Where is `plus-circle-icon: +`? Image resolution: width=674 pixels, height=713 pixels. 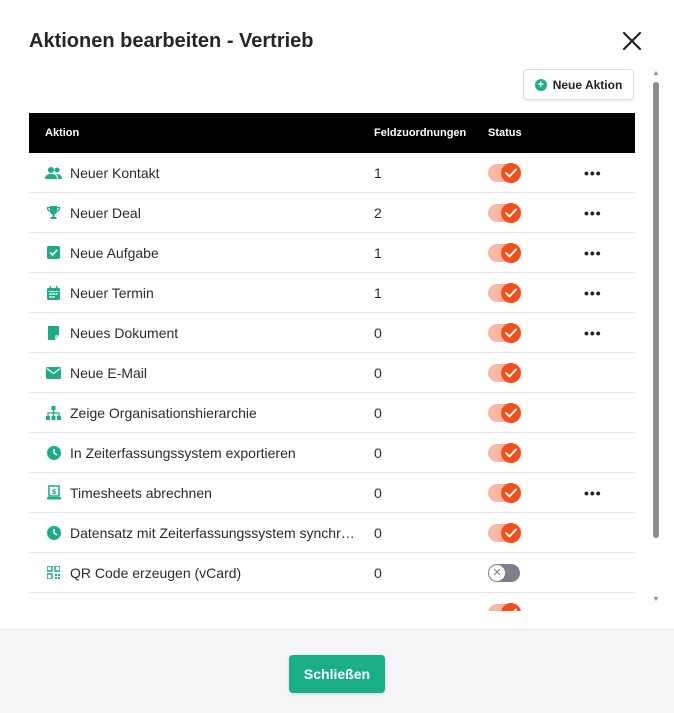 plus-circle-icon: + is located at coordinates (540, 84).